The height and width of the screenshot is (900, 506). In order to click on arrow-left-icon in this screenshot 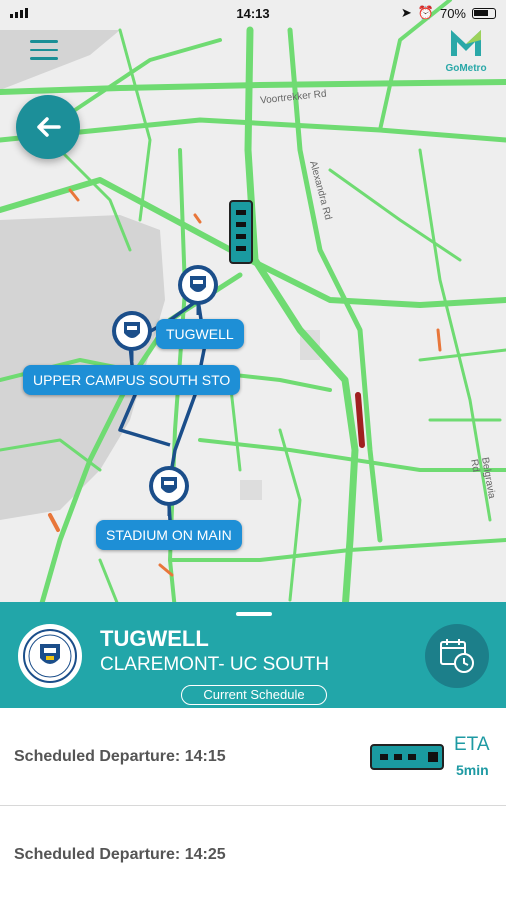, I will do `click(49, 127)`.